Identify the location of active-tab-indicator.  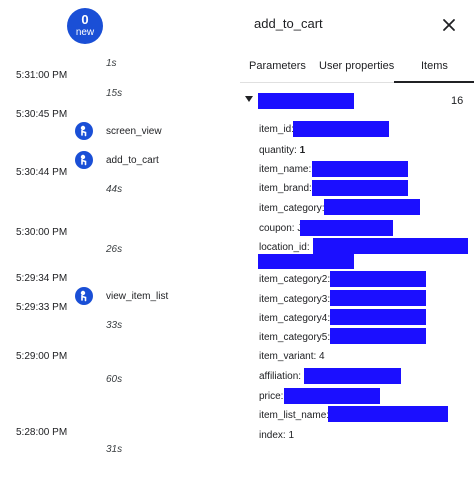
(434, 82).